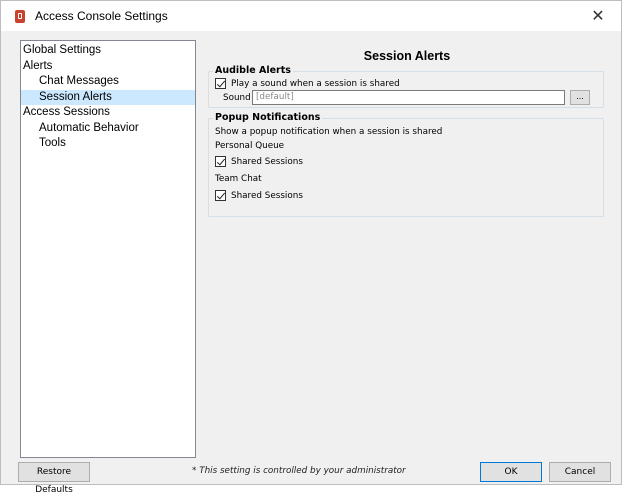 The width and height of the screenshot is (622, 499). Describe the element at coordinates (101, 16) in the screenshot. I see `window-title: Access Console Settings` at that location.